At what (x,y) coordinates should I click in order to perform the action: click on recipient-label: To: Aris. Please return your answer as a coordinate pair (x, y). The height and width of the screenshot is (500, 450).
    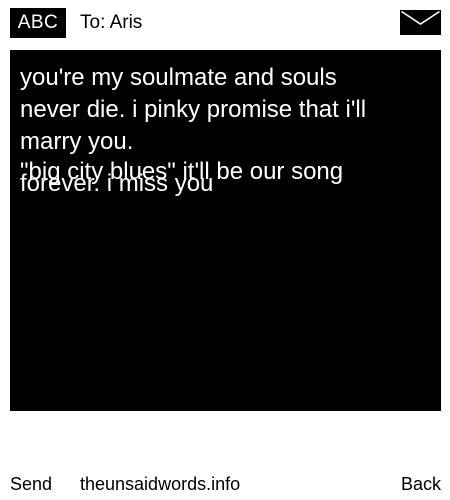
    Looking at the image, I should click on (111, 23).